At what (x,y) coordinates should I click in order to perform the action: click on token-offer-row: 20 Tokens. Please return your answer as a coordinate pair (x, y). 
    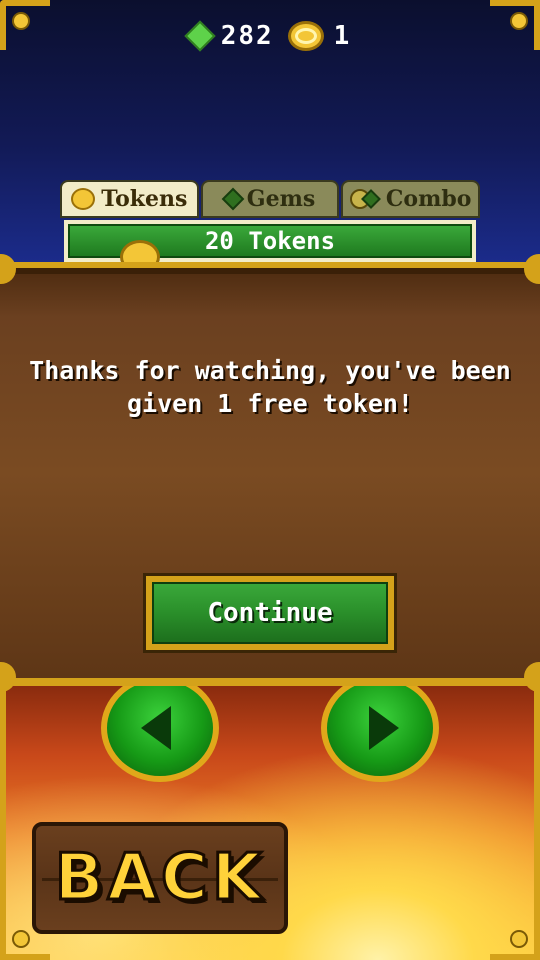
    Looking at the image, I should click on (270, 247).